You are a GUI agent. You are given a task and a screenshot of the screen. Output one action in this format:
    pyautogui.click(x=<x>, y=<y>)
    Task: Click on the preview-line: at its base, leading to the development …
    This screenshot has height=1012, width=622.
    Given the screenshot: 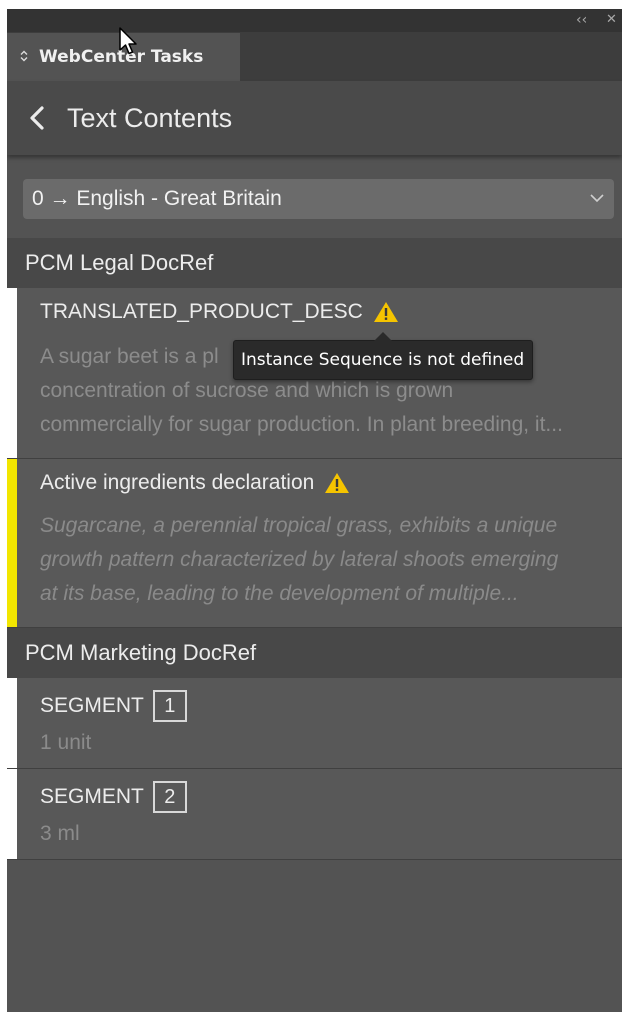 What is the action you would take?
    pyautogui.click(x=279, y=593)
    